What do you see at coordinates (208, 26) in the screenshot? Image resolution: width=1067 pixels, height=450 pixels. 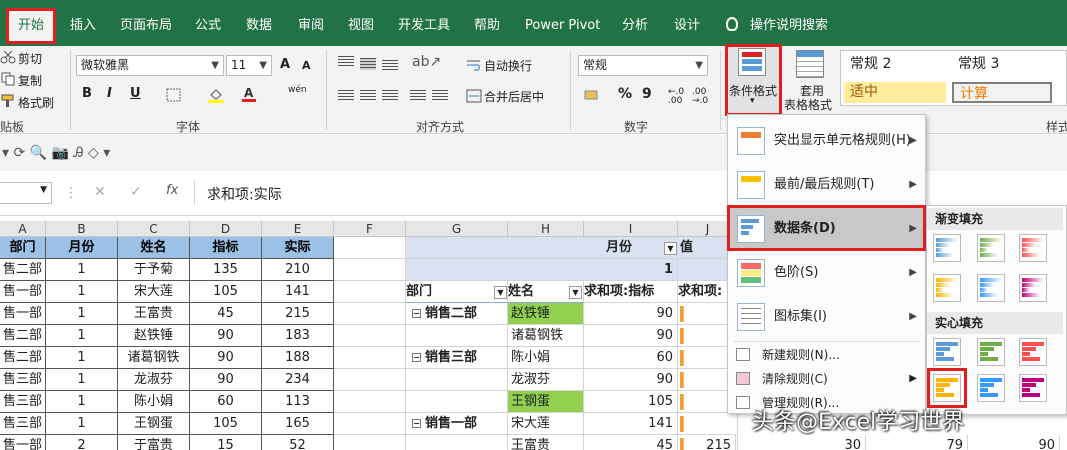 I see `tab-formulas: 公式` at bounding box center [208, 26].